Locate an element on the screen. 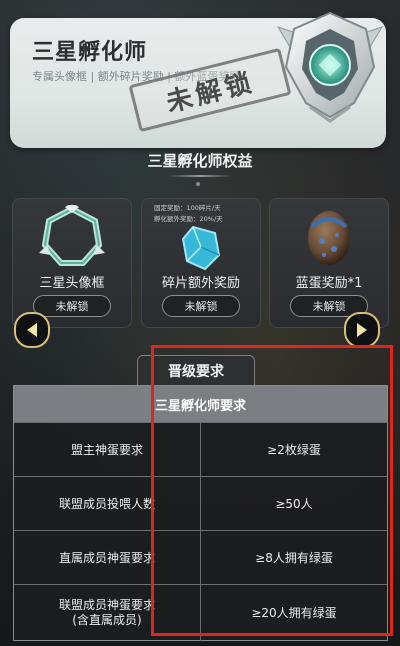  benefits-title: 三星孵化师权益 is located at coordinates (200, 161).